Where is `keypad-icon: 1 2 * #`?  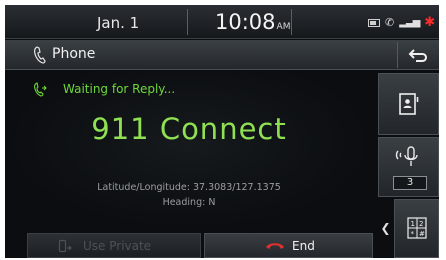
keypad-icon: 1 2 * # is located at coordinates (417, 228).